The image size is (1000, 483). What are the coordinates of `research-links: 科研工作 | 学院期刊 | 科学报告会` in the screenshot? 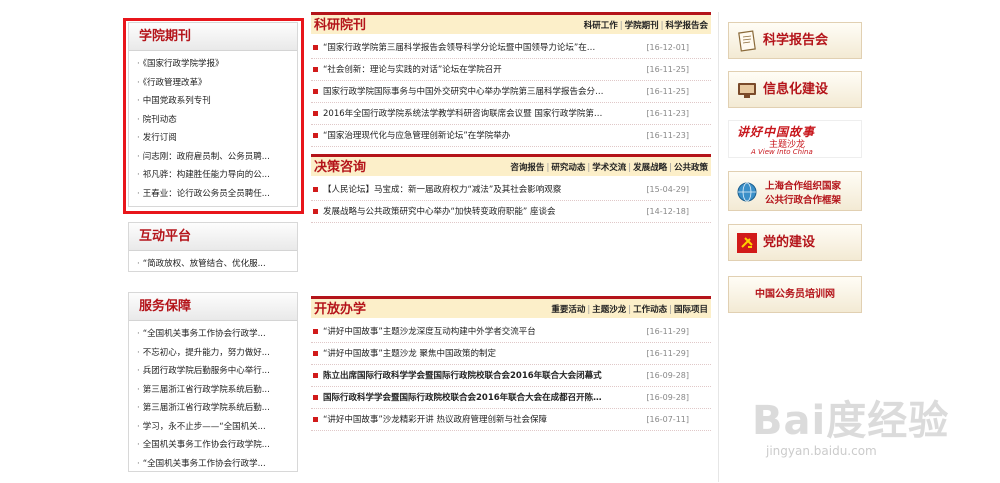 It's located at (645, 26).